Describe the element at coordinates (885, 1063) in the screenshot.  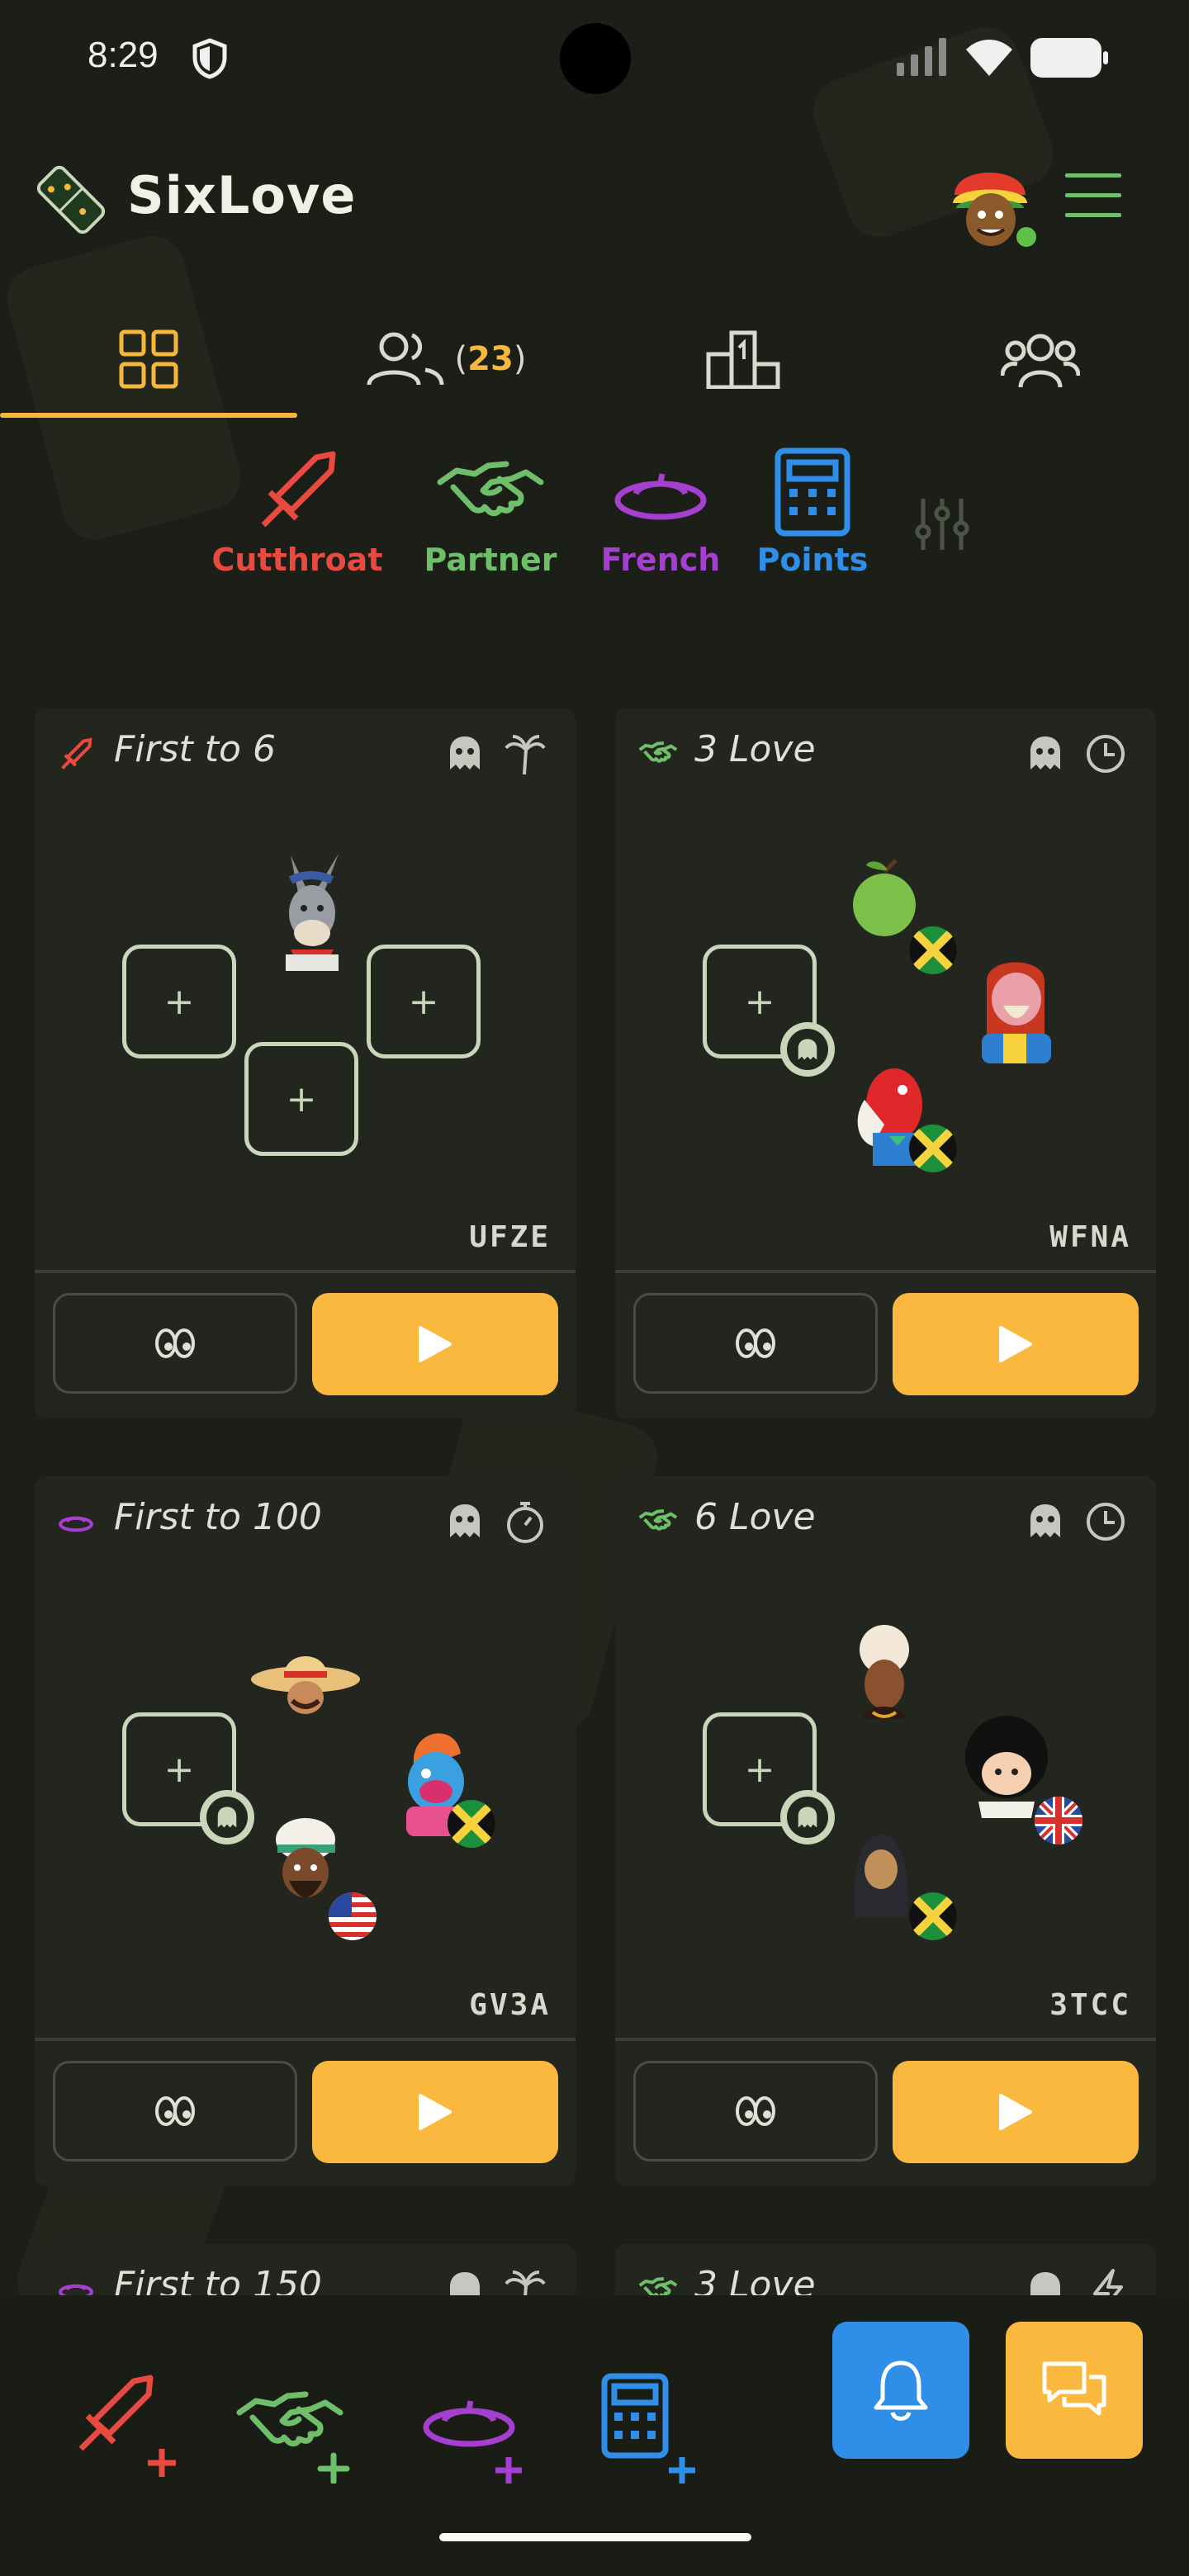
I see `game-card: 3 Love + WFNA` at that location.